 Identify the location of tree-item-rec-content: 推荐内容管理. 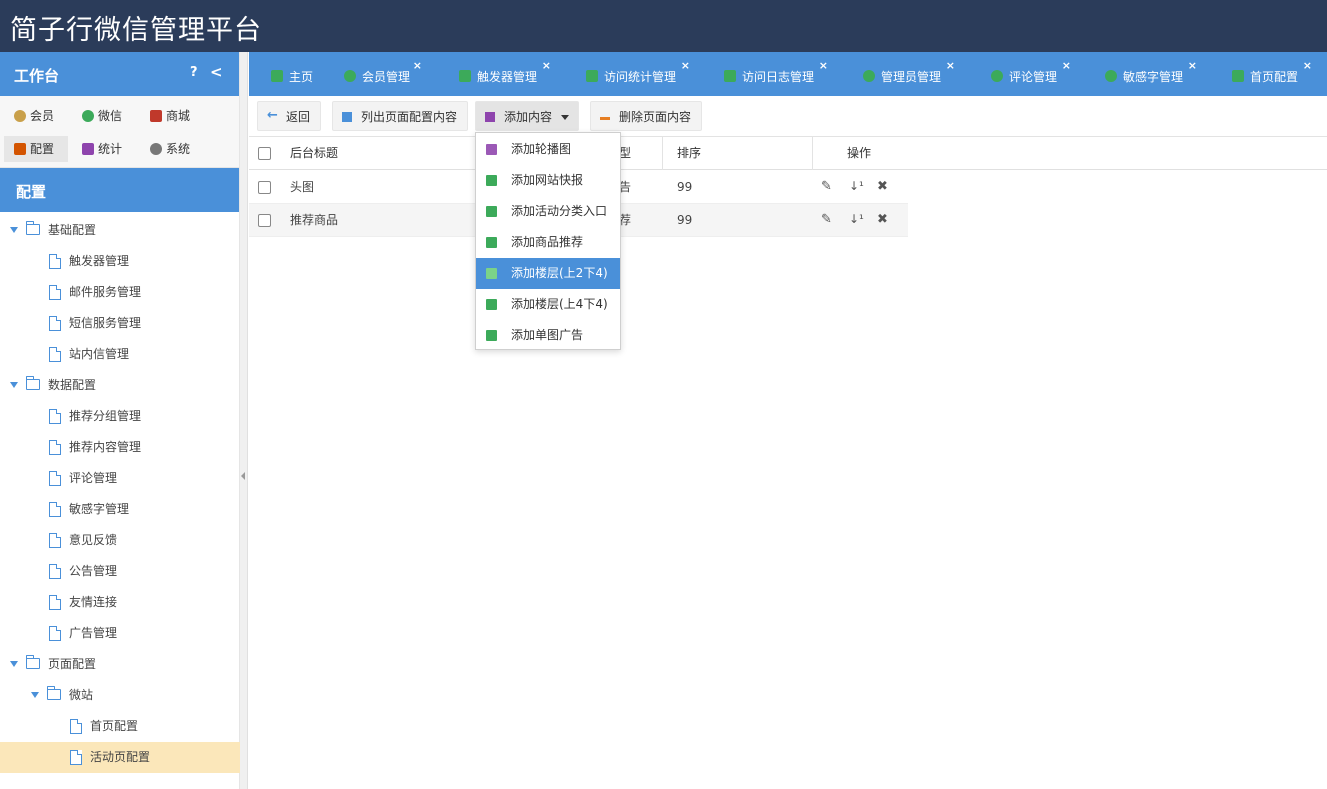
(120, 447).